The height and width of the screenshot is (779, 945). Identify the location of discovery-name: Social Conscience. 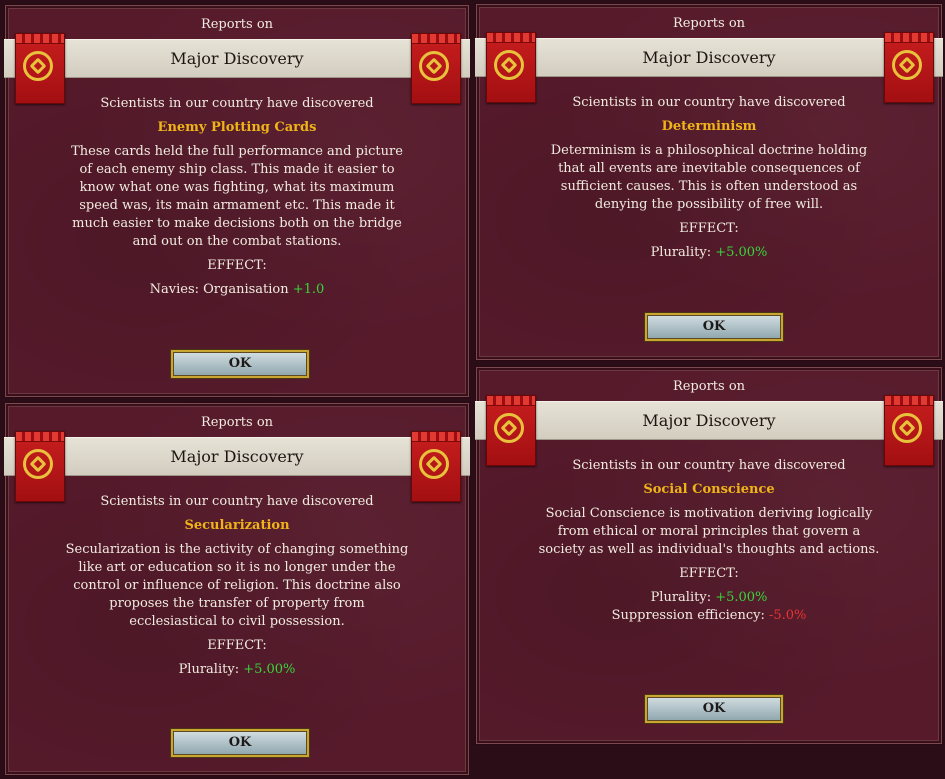
(709, 489).